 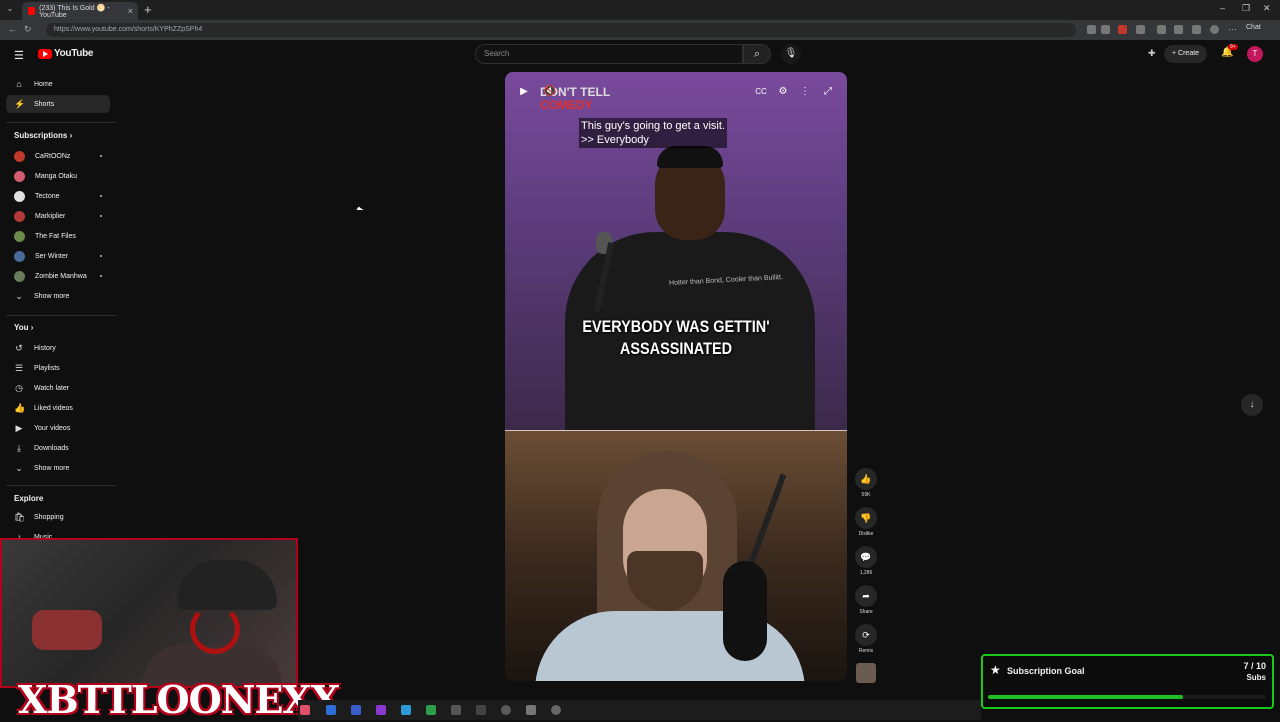 I want to click on sidebar-item-downloads: ⤓ Downloads, so click(x=58, y=448).